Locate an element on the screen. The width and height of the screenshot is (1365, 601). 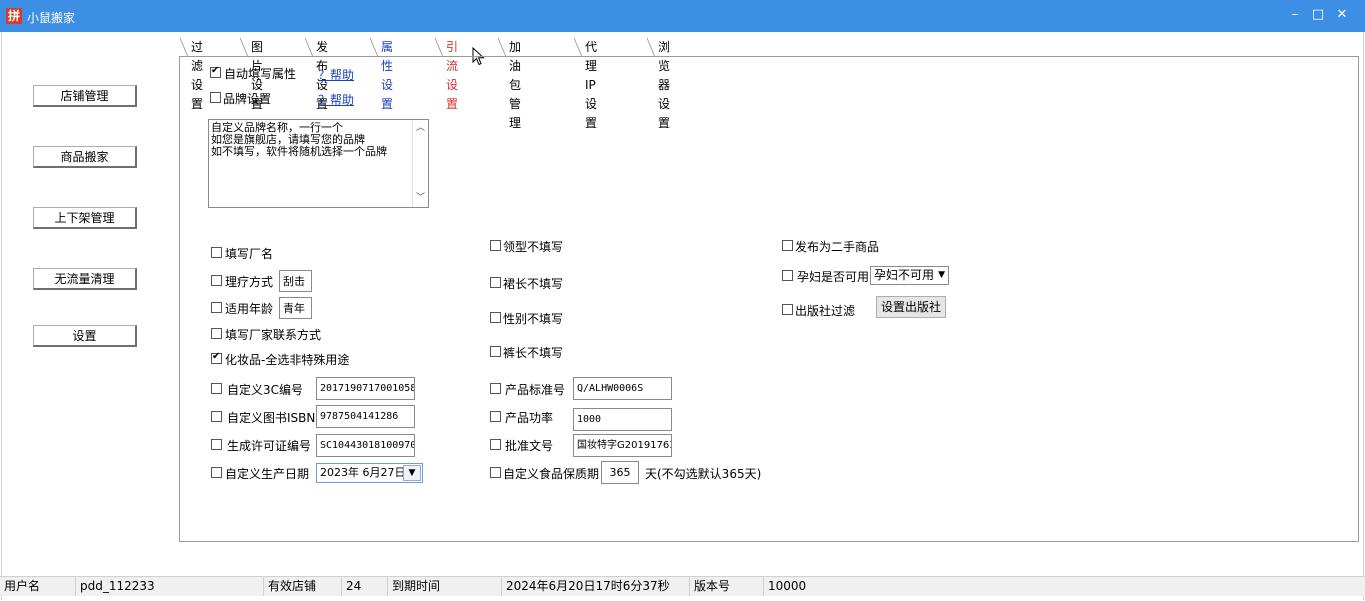
approval-checkbox is located at coordinates (495, 444).